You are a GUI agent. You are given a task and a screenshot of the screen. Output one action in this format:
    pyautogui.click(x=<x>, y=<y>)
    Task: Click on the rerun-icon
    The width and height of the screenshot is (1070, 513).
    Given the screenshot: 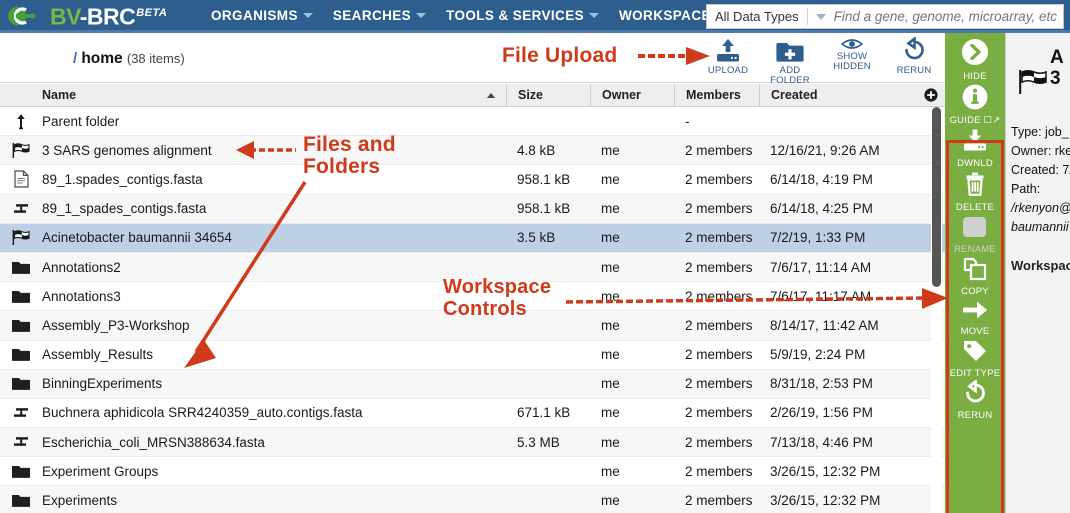 What is the action you would take?
    pyautogui.click(x=914, y=51)
    